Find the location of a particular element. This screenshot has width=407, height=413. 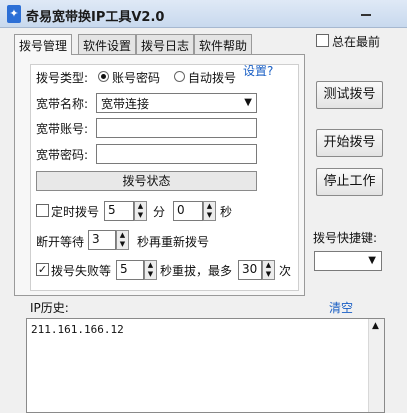

timed-dial-minutes-input: 5 is located at coordinates (119, 211).